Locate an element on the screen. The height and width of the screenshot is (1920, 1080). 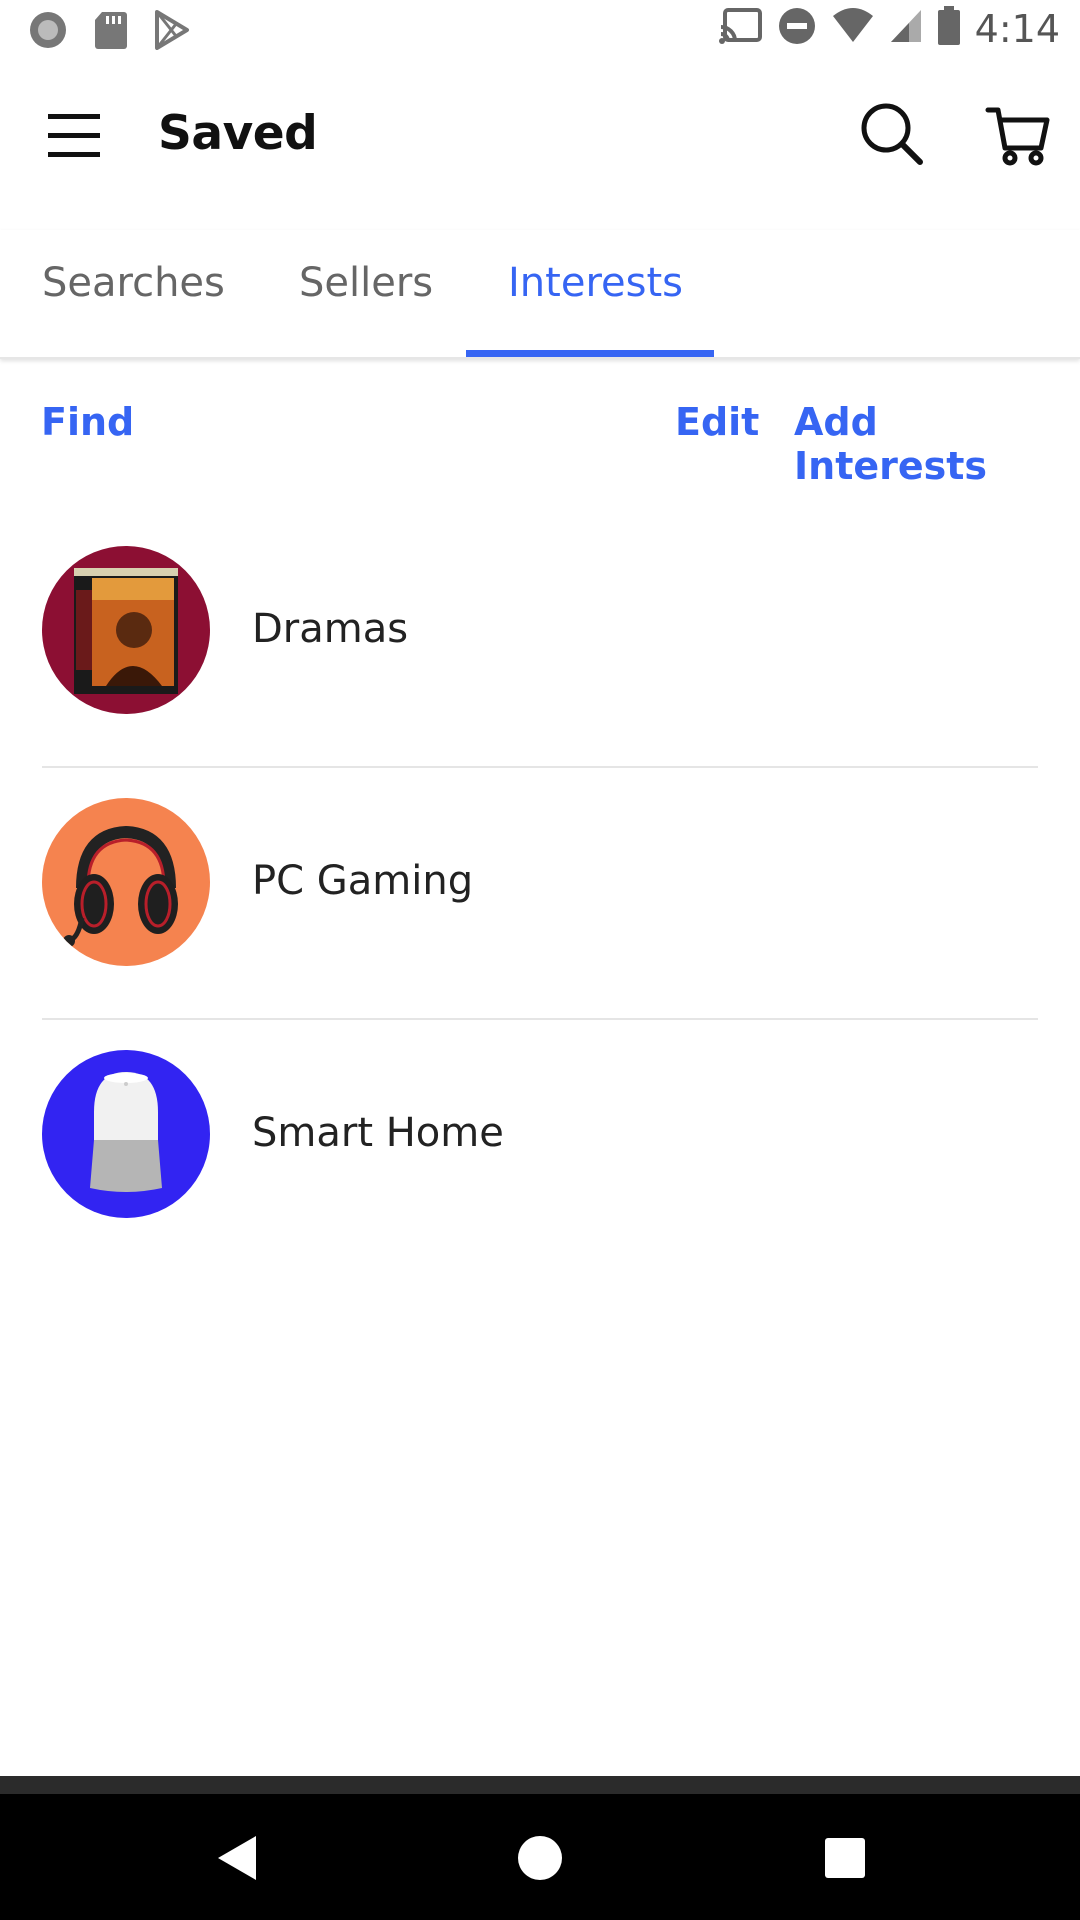
record-icon is located at coordinates (48, 32).